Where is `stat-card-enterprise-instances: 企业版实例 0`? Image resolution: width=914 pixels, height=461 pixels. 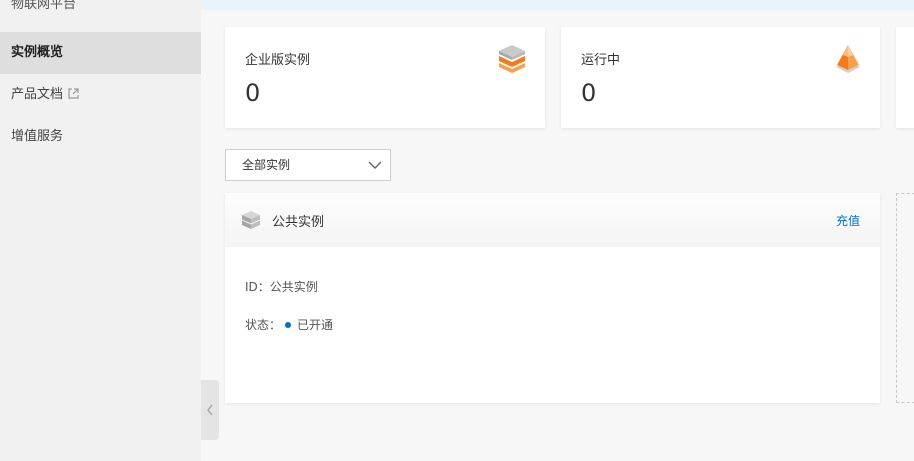
stat-card-enterprise-instances: 企业版实例 0 is located at coordinates (385, 77).